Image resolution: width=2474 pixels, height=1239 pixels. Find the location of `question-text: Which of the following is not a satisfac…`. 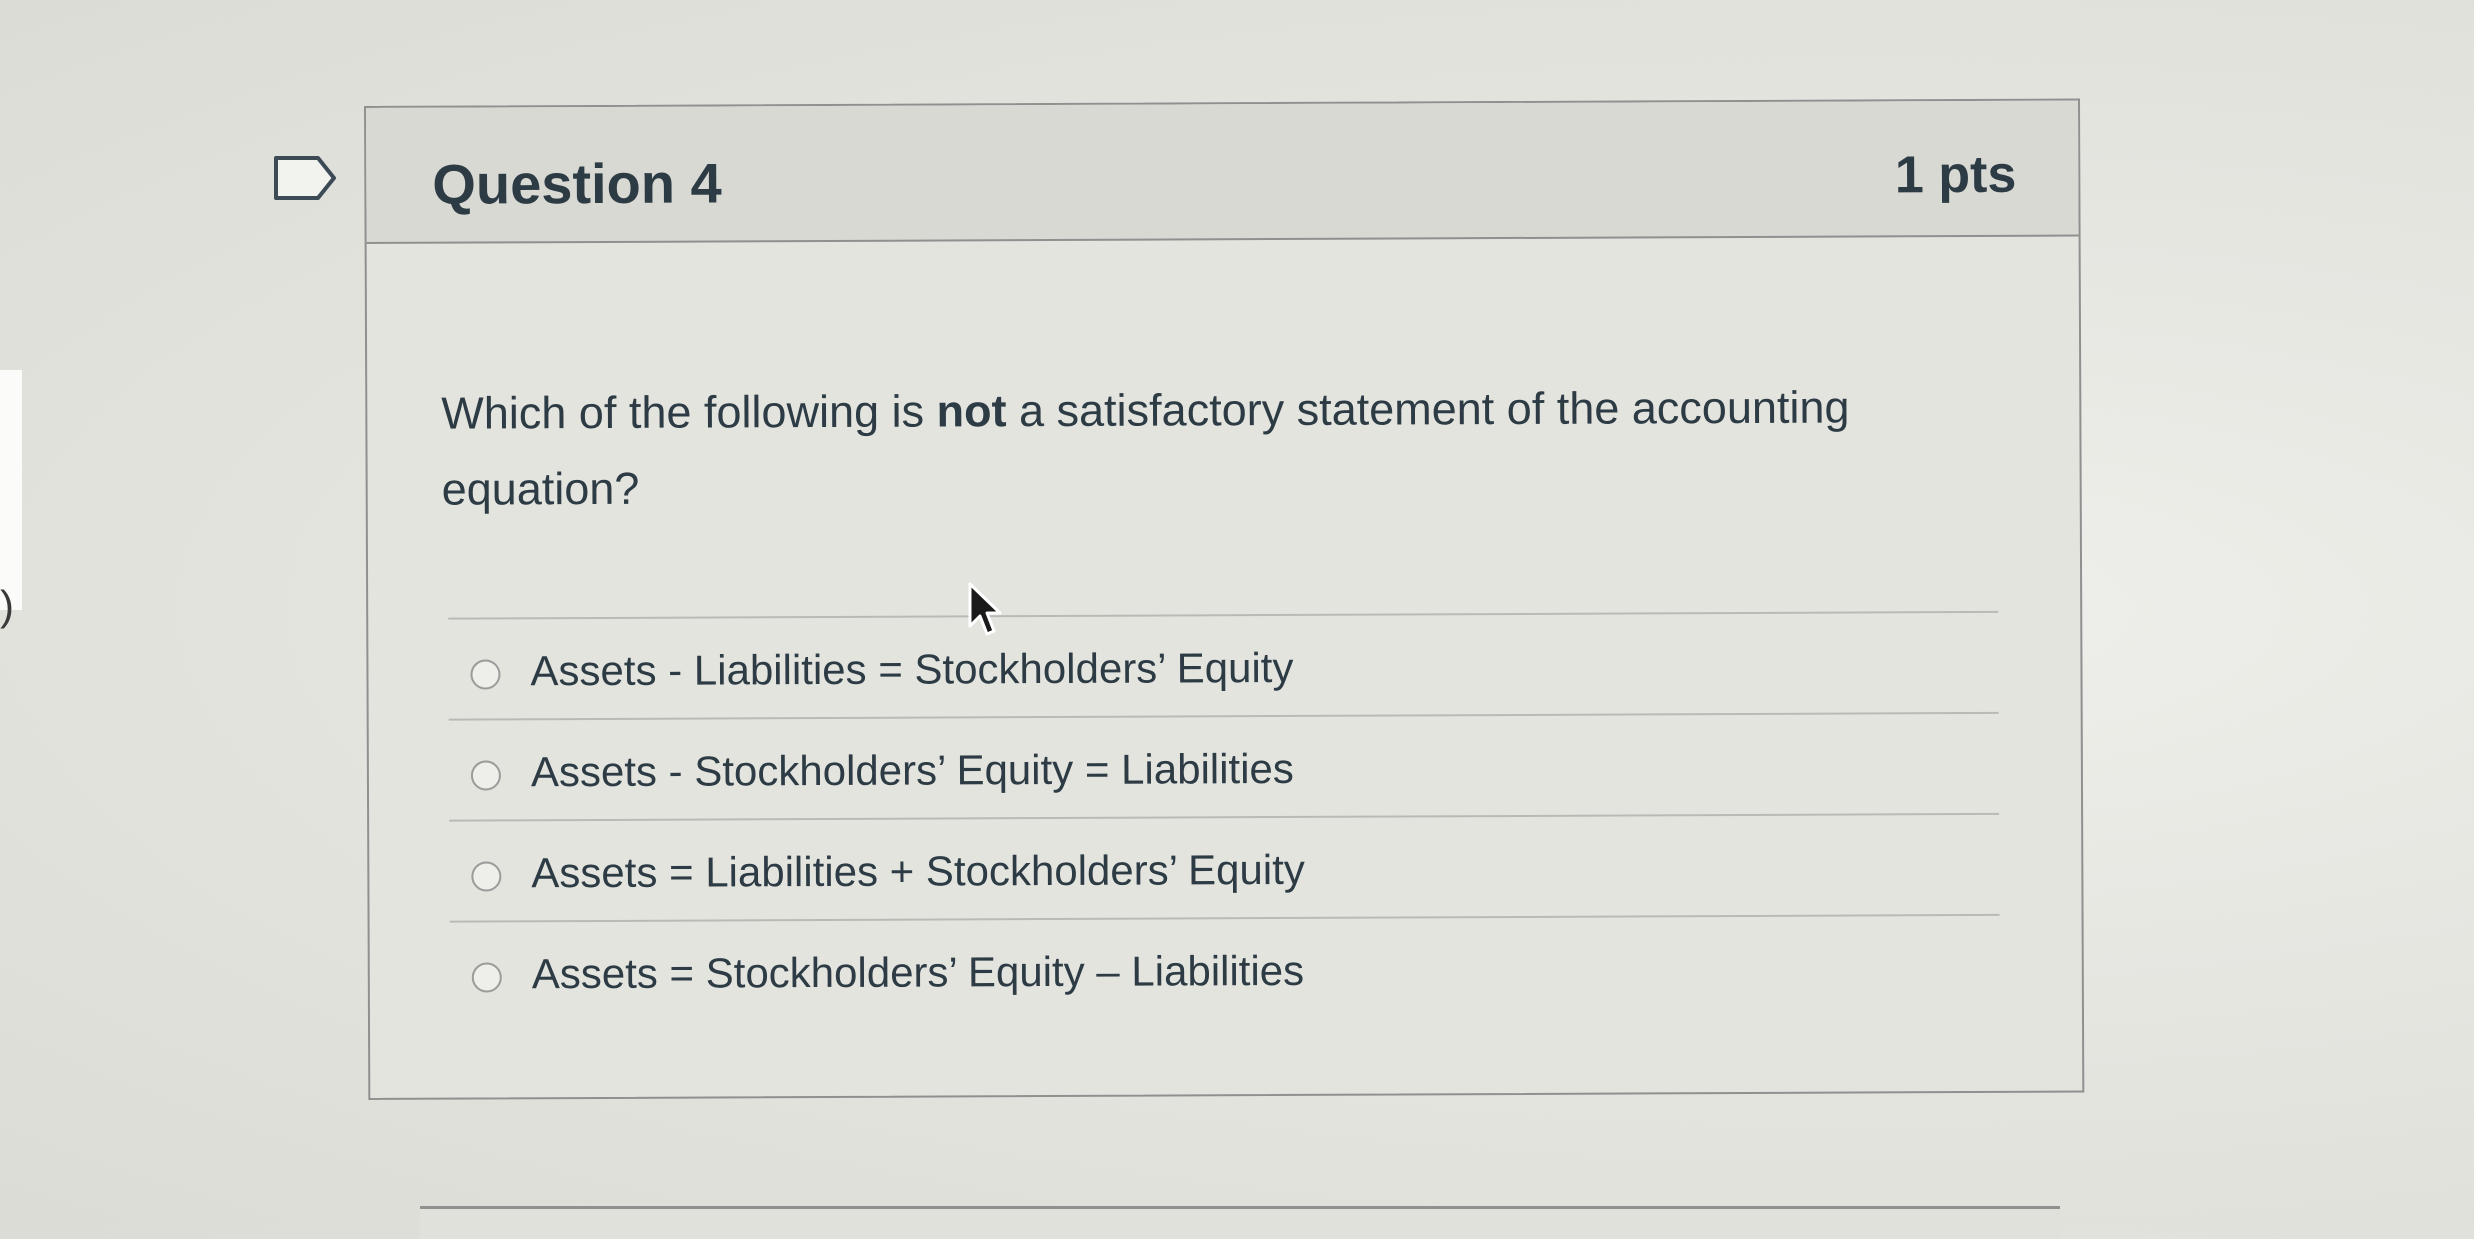

question-text: Which of the following is not a satisfac… is located at coordinates (1201, 448).